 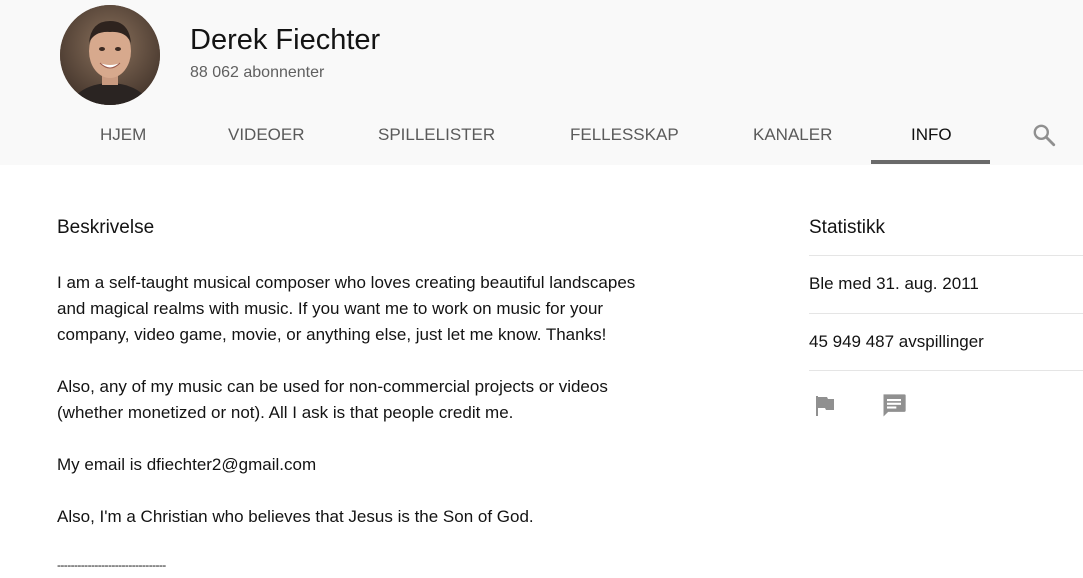 I want to click on subscriber-count: 88 062 abonnenter, so click(x=257, y=72).